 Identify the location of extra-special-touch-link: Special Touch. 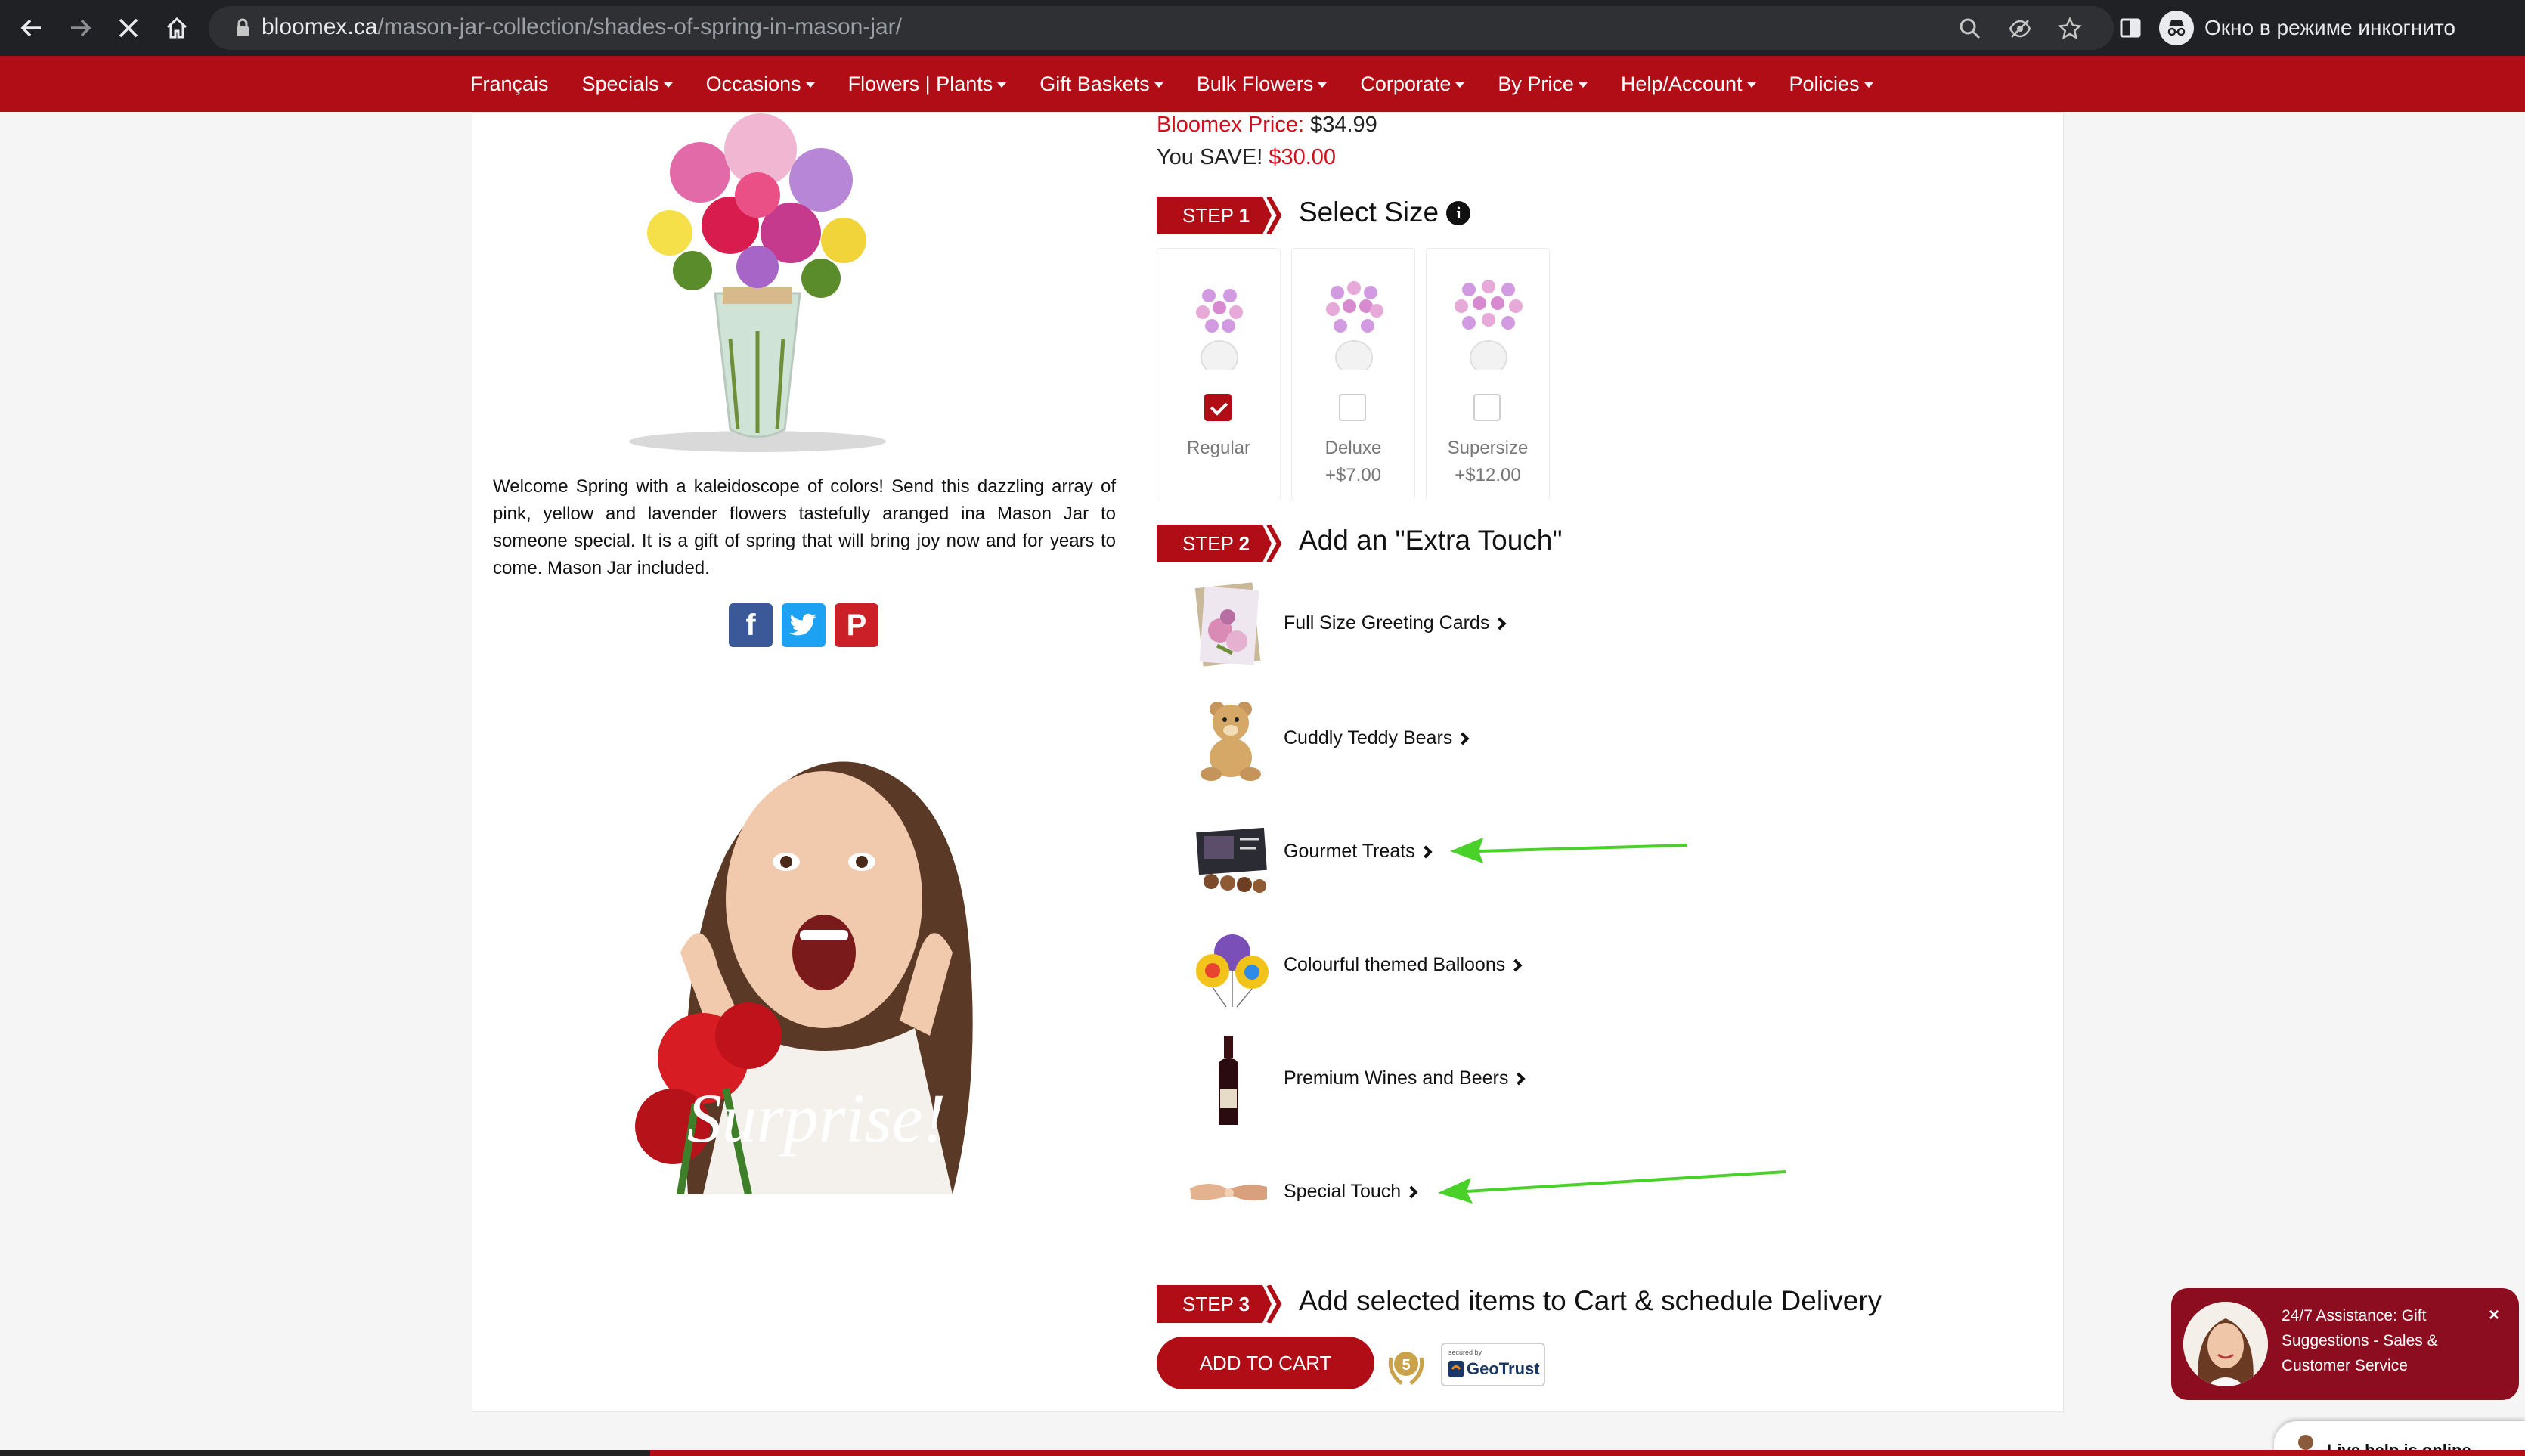
(1351, 1192).